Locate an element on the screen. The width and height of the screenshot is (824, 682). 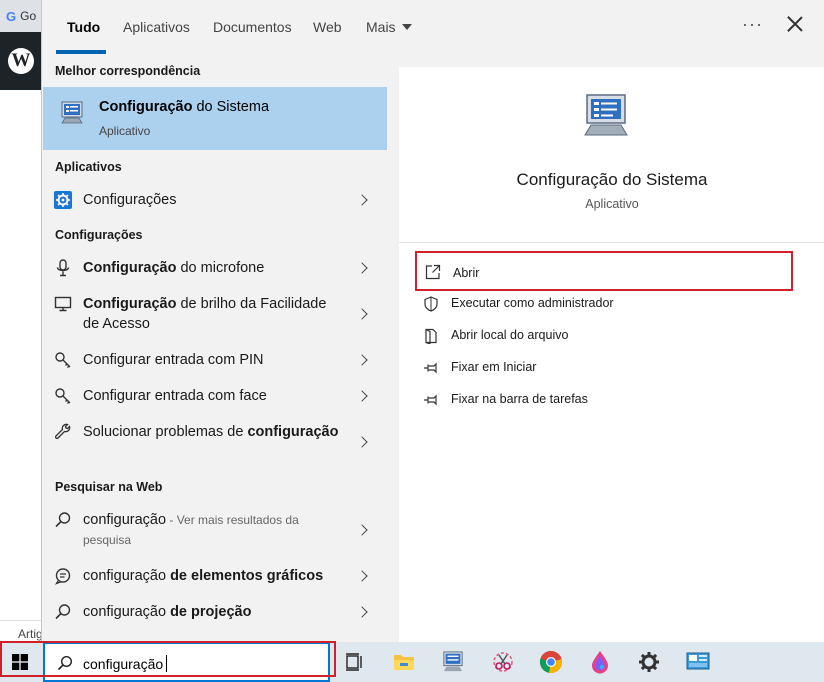
task-view-glyph is located at coordinates (354, 662).